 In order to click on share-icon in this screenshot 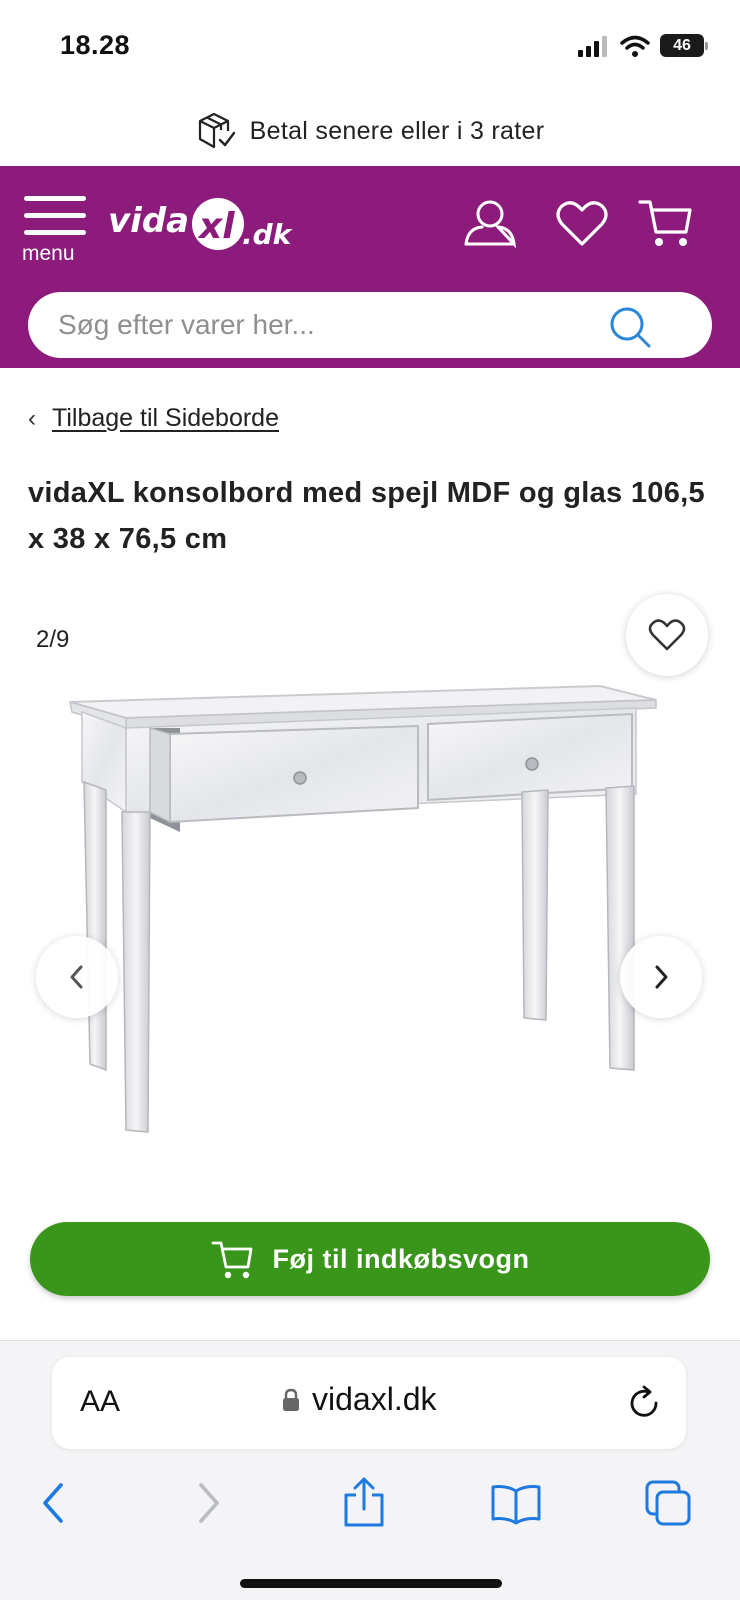, I will do `click(364, 1502)`.